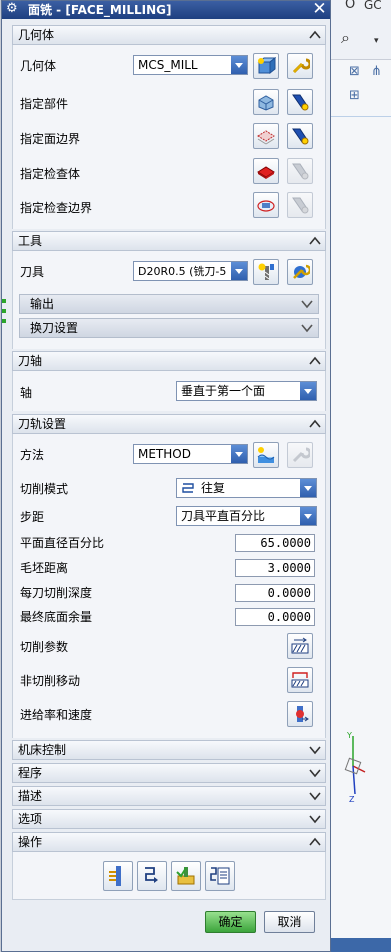  I want to click on show-check-body-button, so click(300, 171).